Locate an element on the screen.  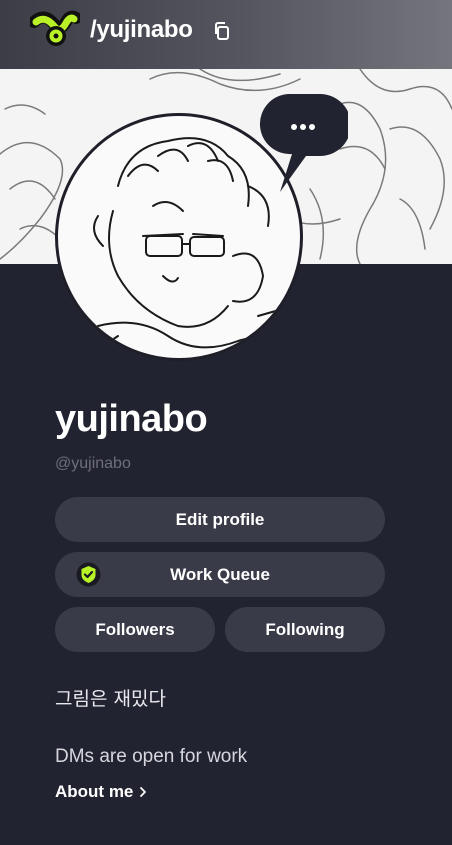
ellipsis-icon is located at coordinates (303, 127).